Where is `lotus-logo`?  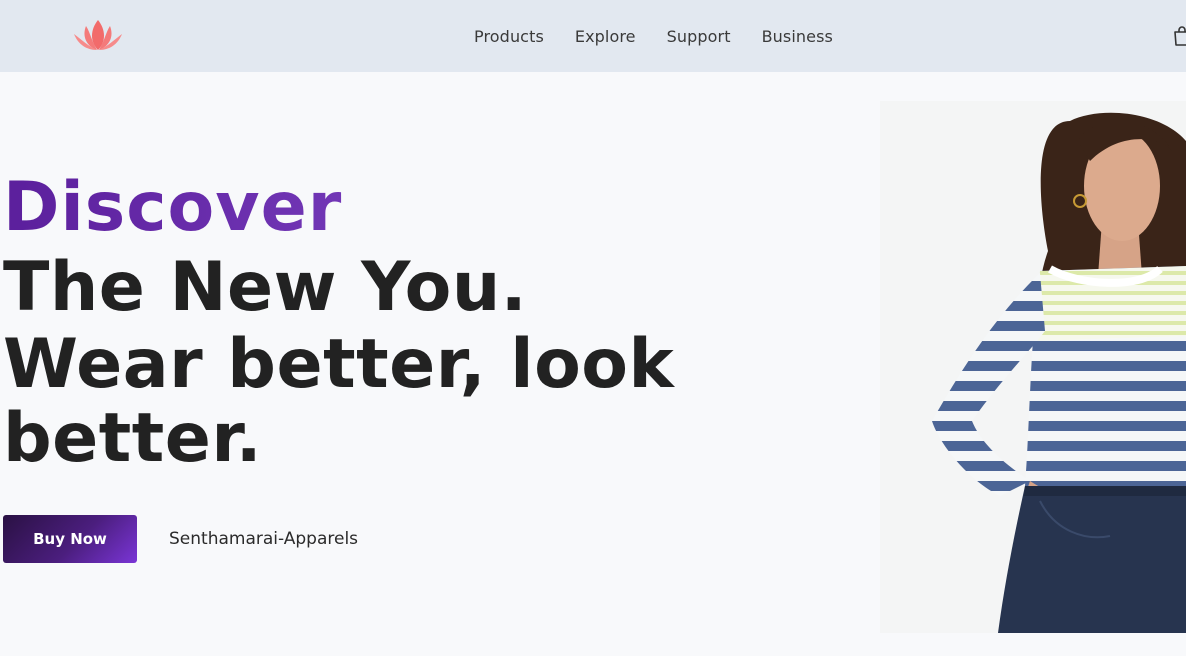 lotus-logo is located at coordinates (98, 35).